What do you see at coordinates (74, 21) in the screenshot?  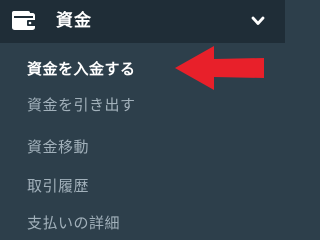 I see `section-title: 資金` at bounding box center [74, 21].